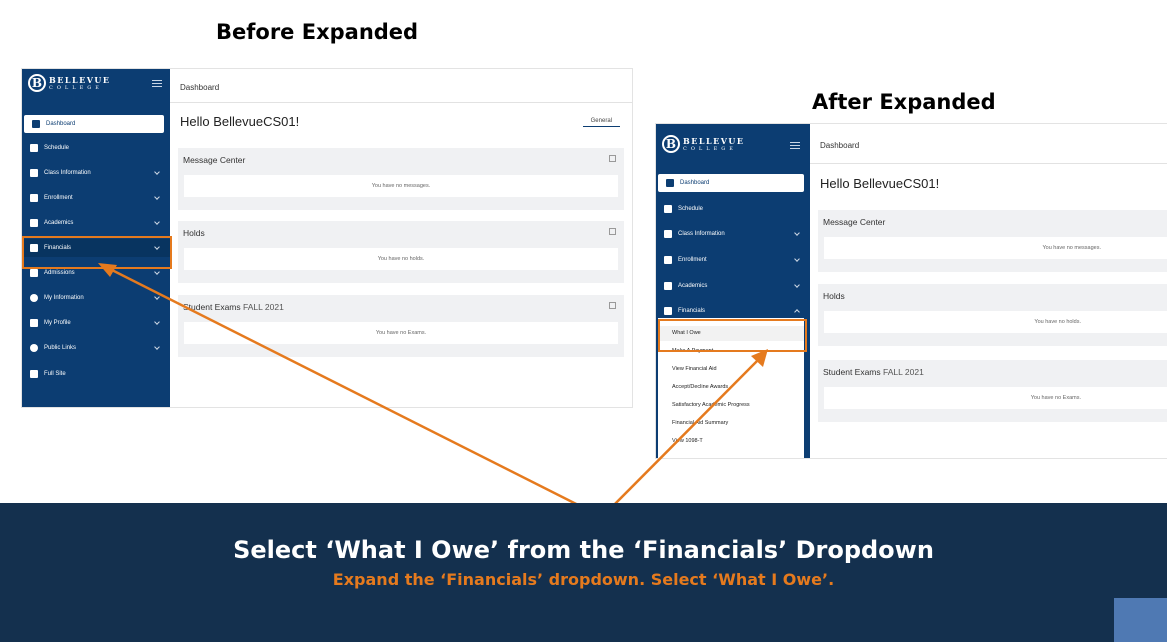 This screenshot has width=1167, height=642. What do you see at coordinates (683, 435) in the screenshot?
I see `arrow-to-what-i-owe` at bounding box center [683, 435].